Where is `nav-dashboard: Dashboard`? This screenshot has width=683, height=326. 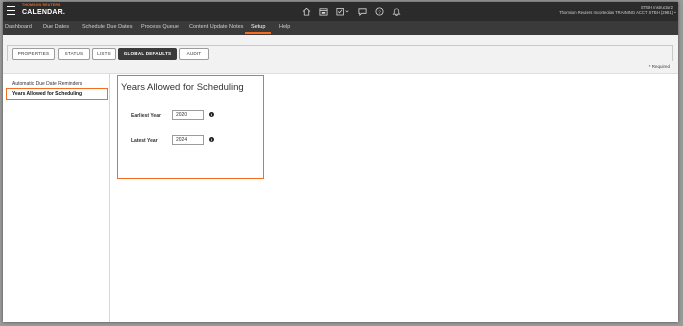 nav-dashboard: Dashboard is located at coordinates (18, 27).